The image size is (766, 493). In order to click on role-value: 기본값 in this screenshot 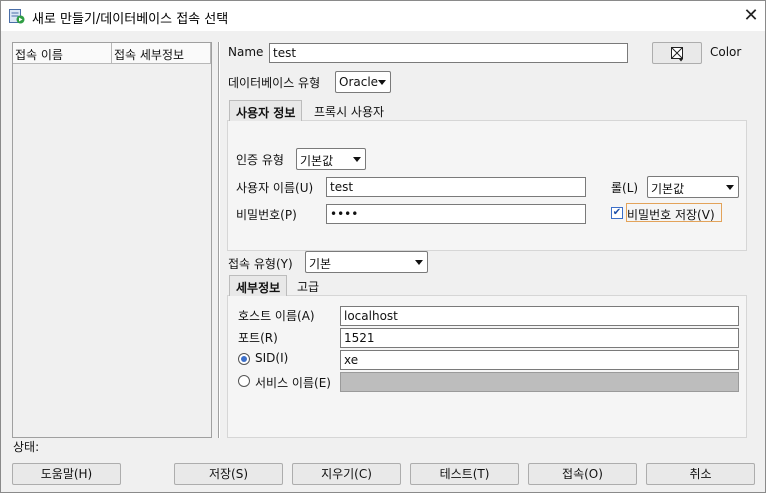, I will do `click(668, 189)`.